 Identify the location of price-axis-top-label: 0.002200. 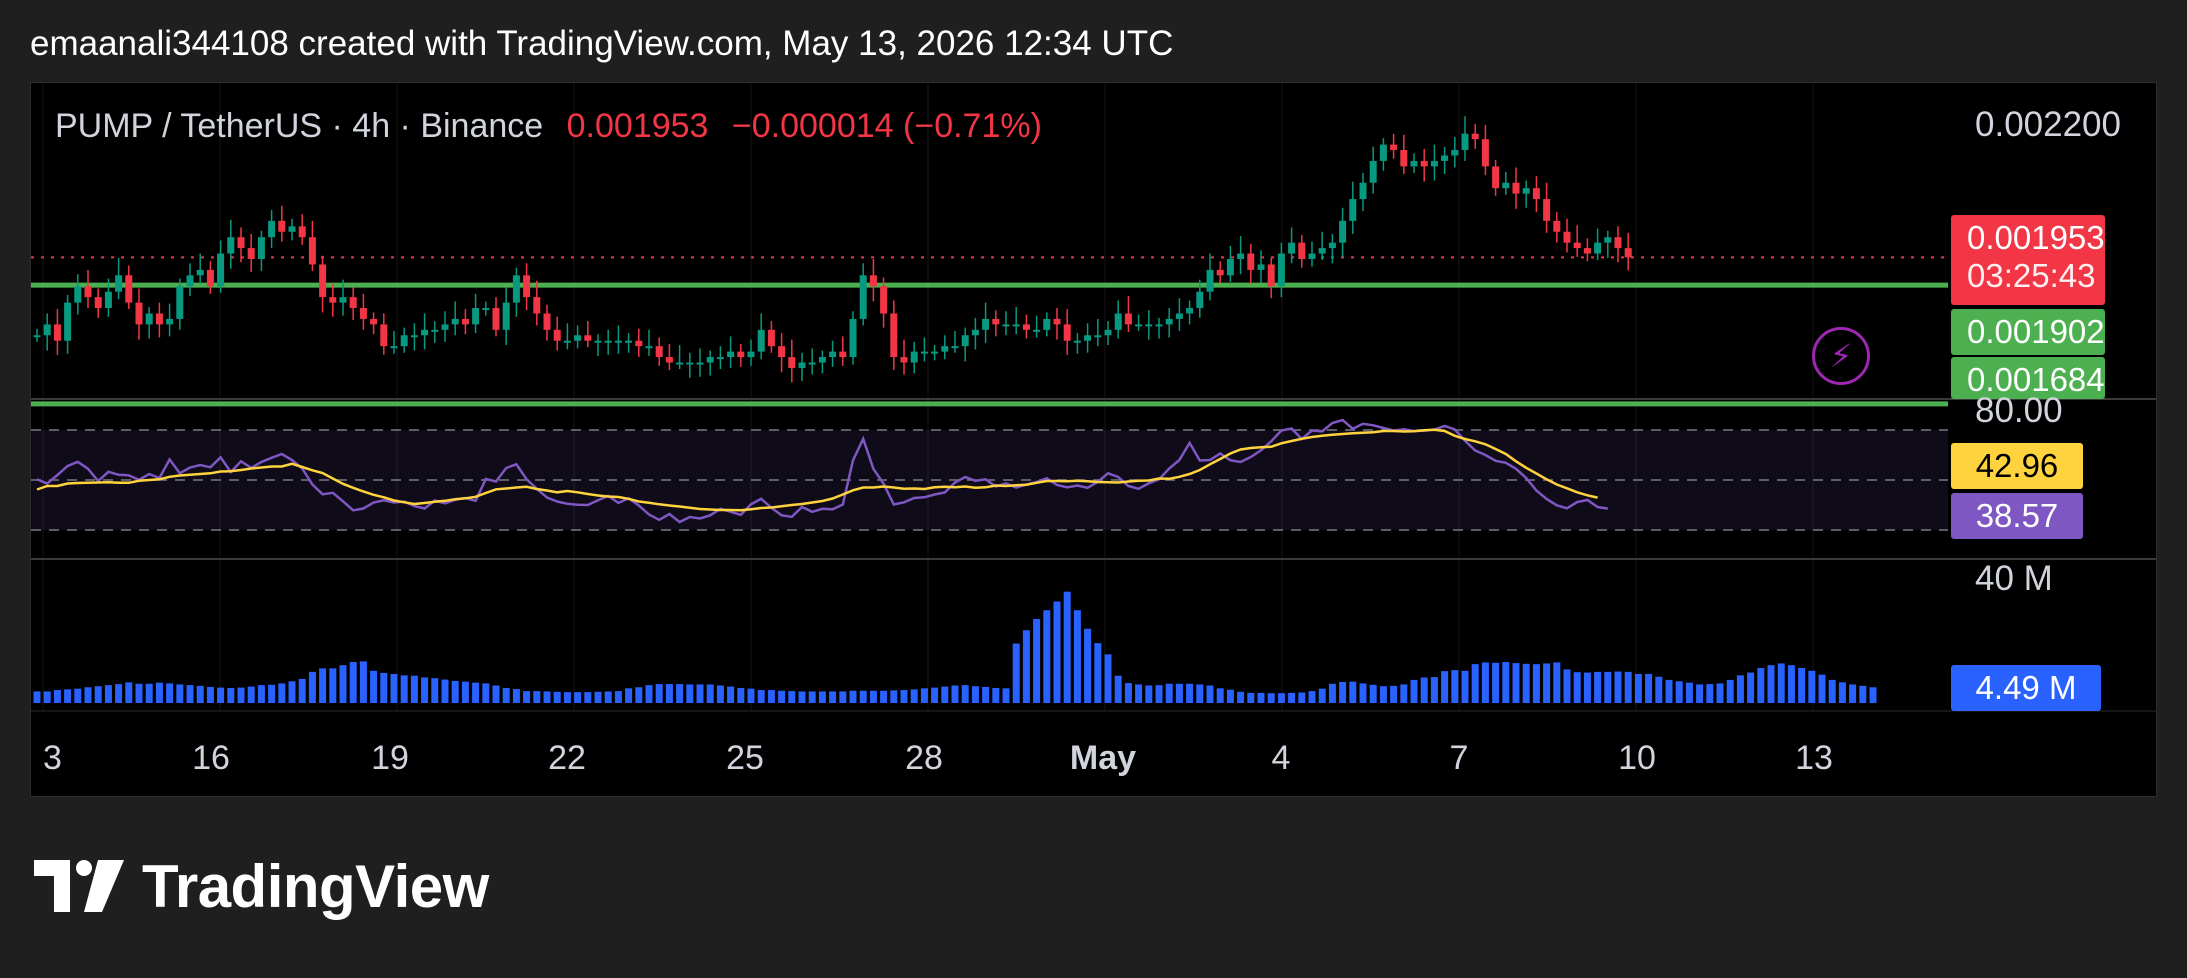
(2048, 124).